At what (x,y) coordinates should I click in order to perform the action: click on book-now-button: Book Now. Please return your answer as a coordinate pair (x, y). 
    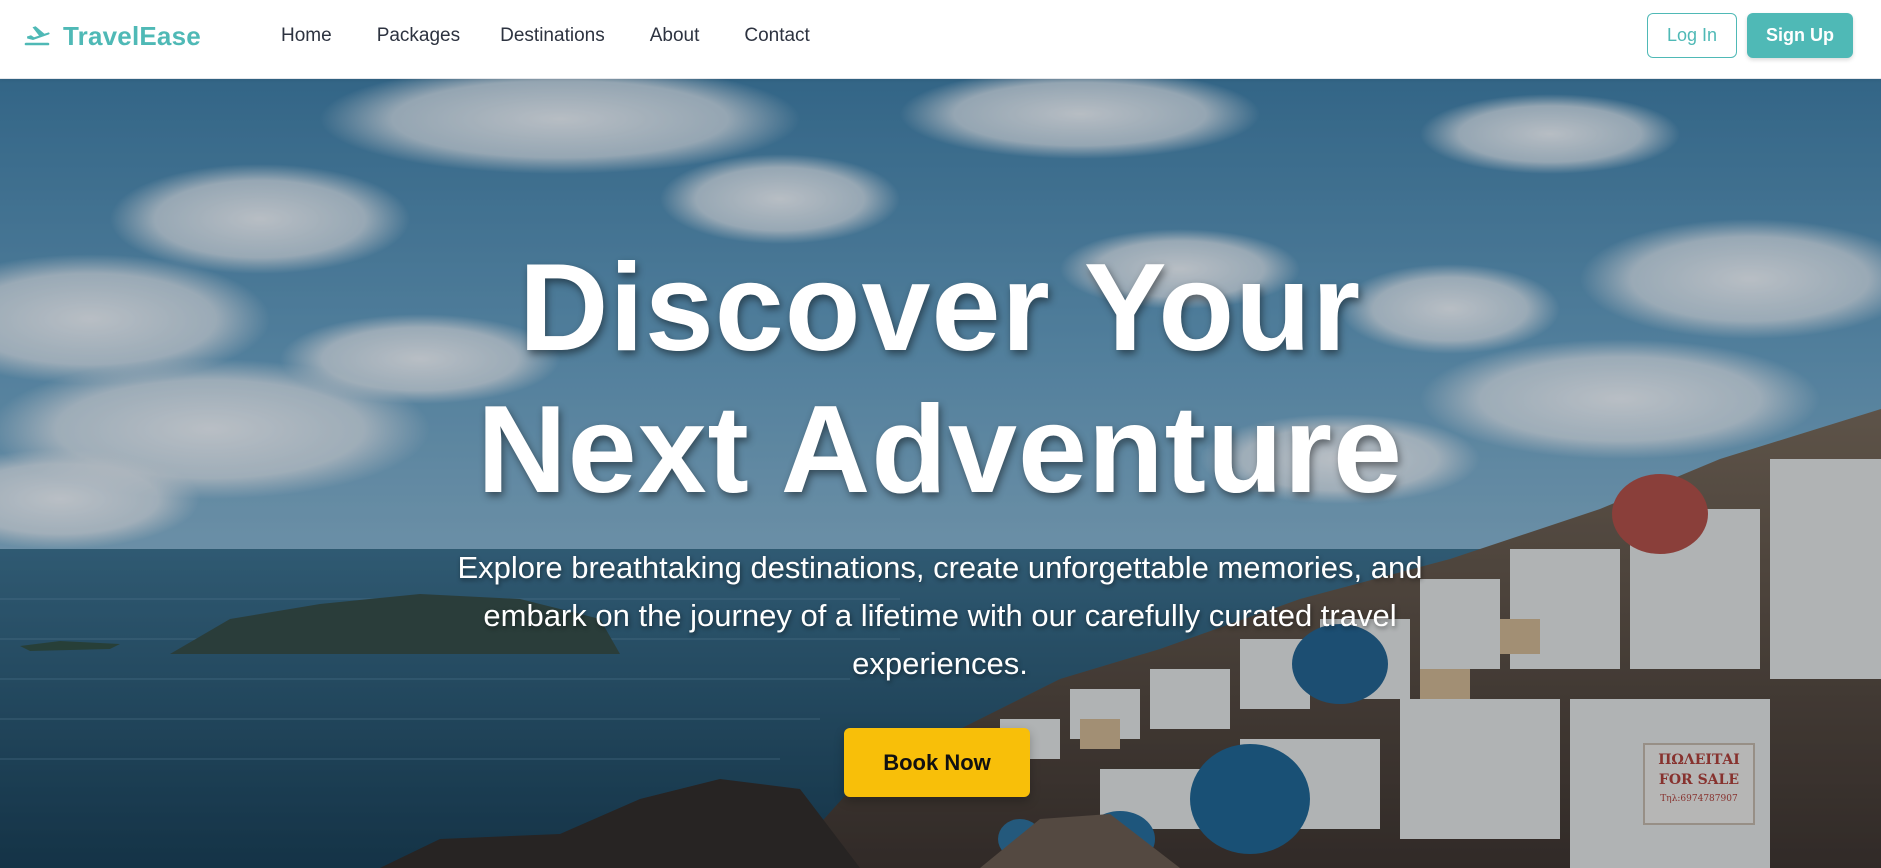
    Looking at the image, I should click on (937, 762).